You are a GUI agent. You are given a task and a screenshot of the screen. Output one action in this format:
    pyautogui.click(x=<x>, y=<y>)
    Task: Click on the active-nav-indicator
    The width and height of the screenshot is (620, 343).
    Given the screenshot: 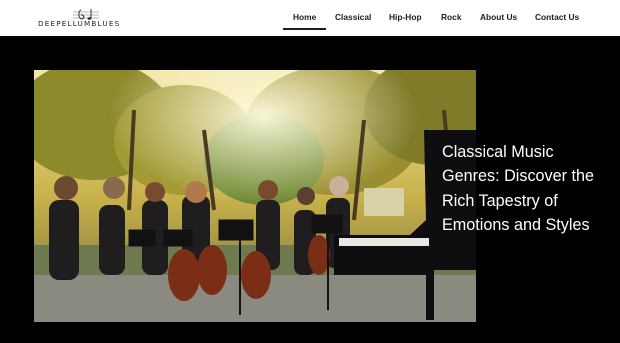 What is the action you would take?
    pyautogui.click(x=304, y=29)
    